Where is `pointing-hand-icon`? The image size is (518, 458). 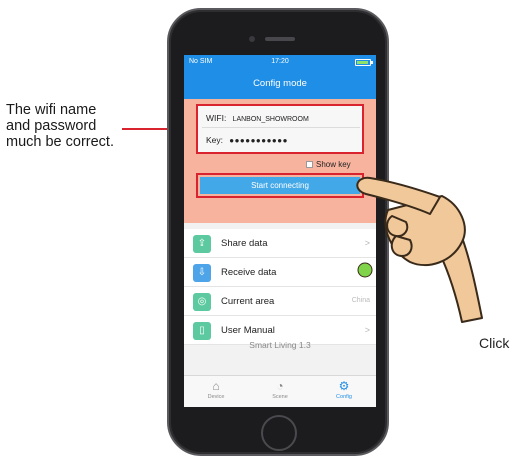
pointing-hand-icon is located at coordinates (419, 249).